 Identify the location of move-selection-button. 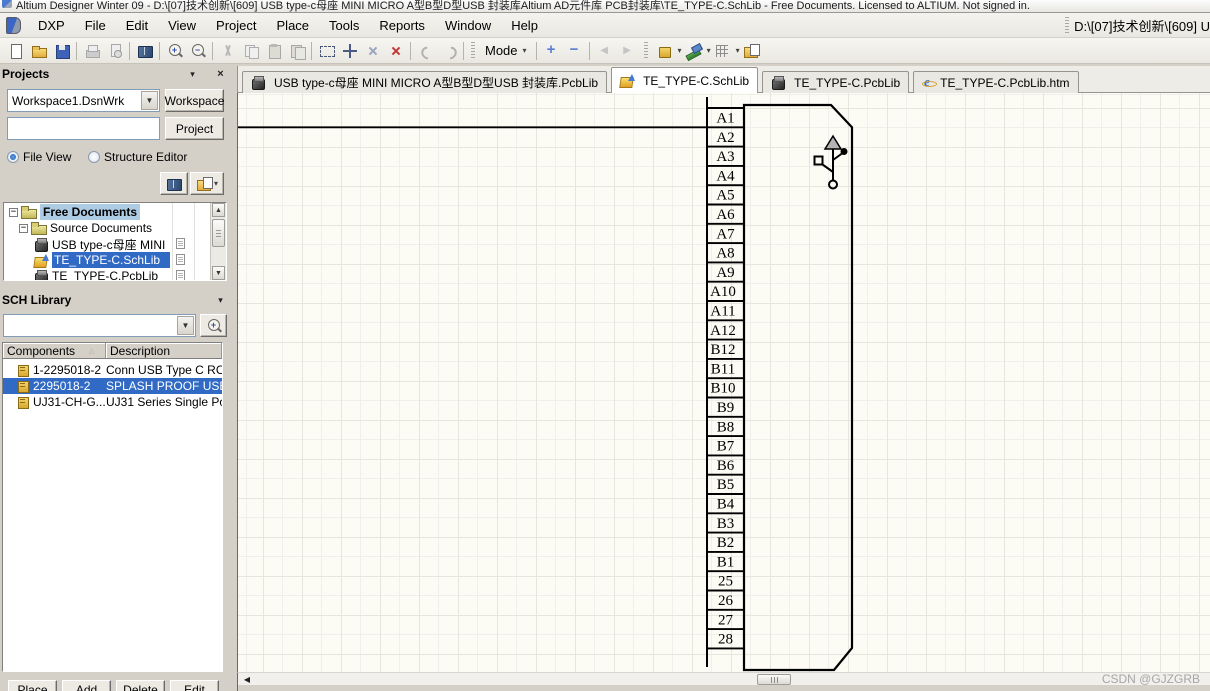
(349, 51).